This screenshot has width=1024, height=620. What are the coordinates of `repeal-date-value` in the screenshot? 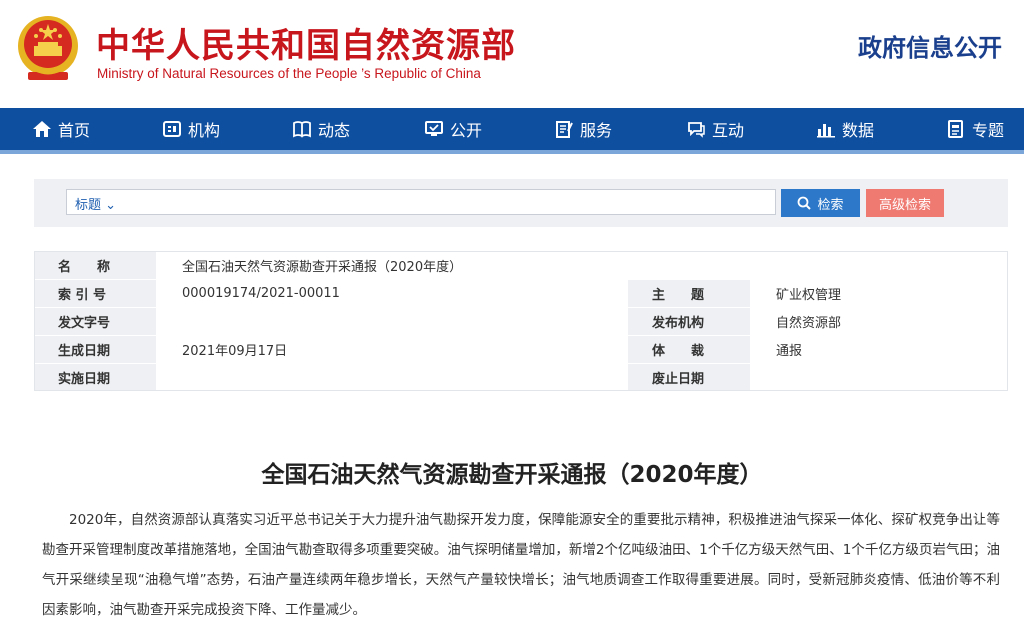 It's located at (879, 377).